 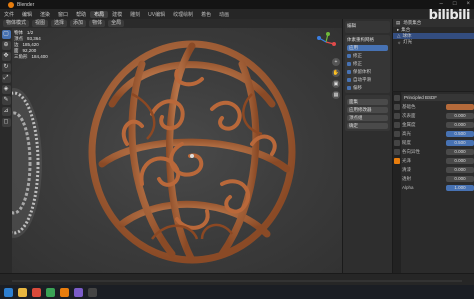 I want to click on field-label: 高光, so click(x=406, y=133).